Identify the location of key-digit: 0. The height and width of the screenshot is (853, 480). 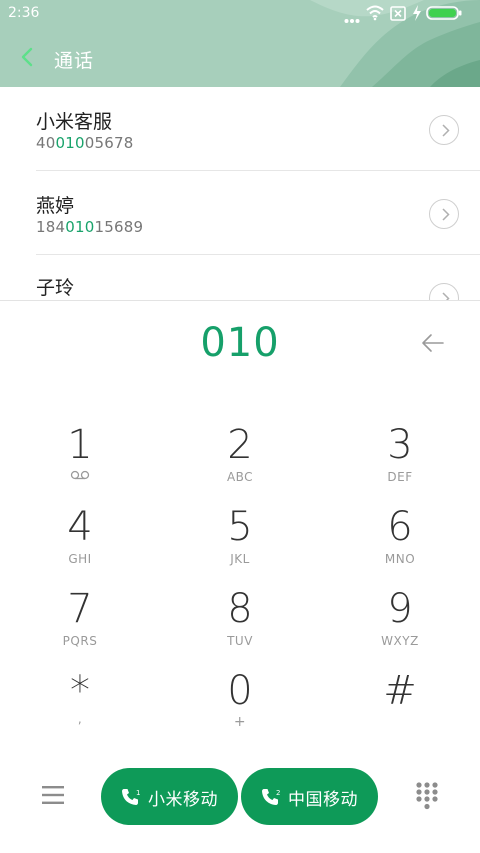
(240, 691).